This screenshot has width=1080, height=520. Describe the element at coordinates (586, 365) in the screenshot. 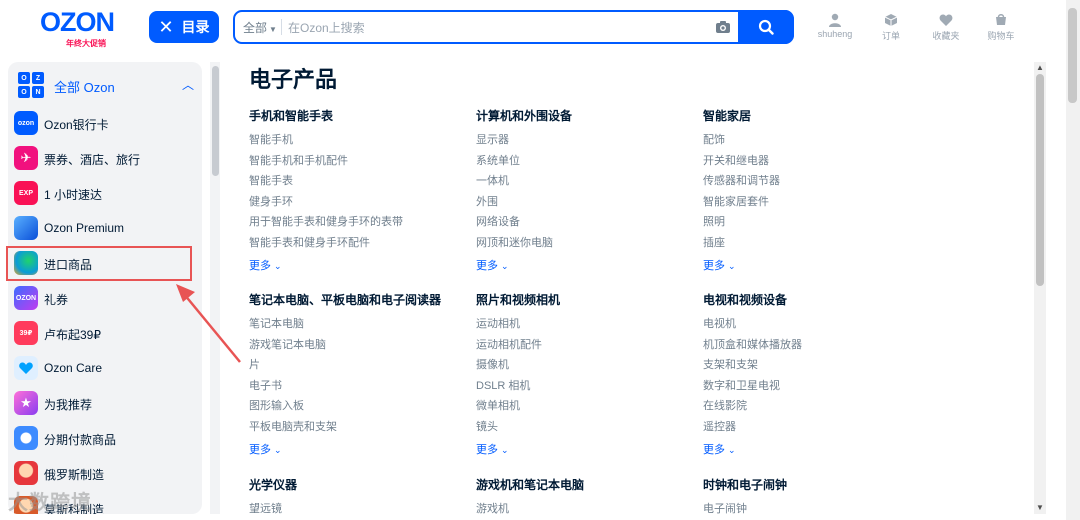

I see `category-link: 摄像机` at that location.